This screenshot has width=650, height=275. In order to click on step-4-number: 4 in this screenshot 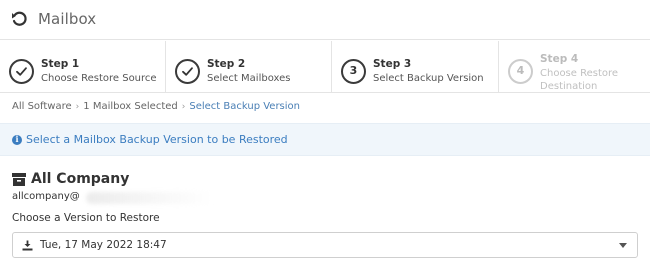, I will do `click(520, 70)`.